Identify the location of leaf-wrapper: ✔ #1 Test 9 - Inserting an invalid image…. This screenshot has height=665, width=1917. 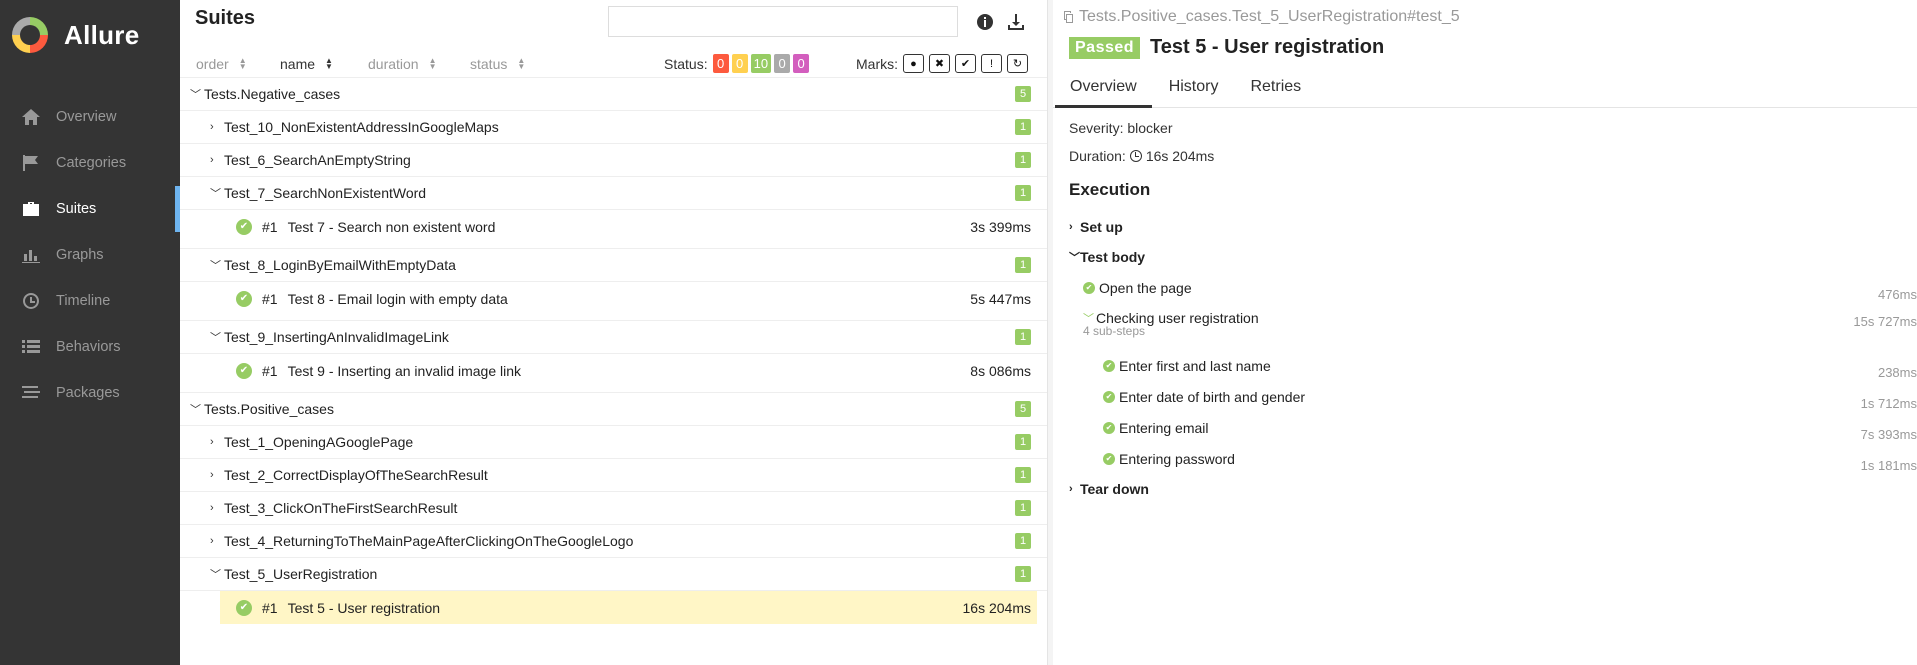
(613, 373).